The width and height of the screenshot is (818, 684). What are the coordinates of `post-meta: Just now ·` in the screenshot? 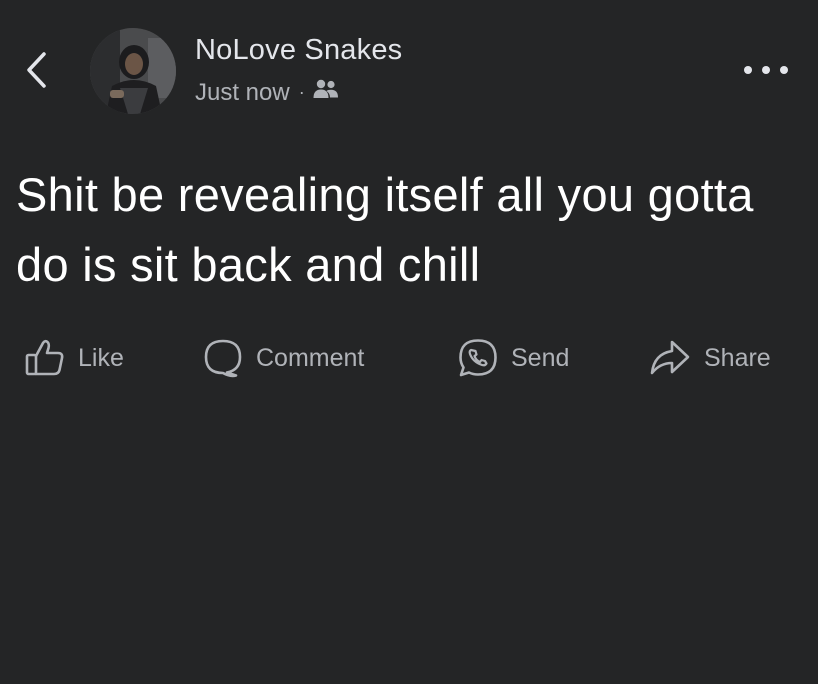 It's located at (267, 92).